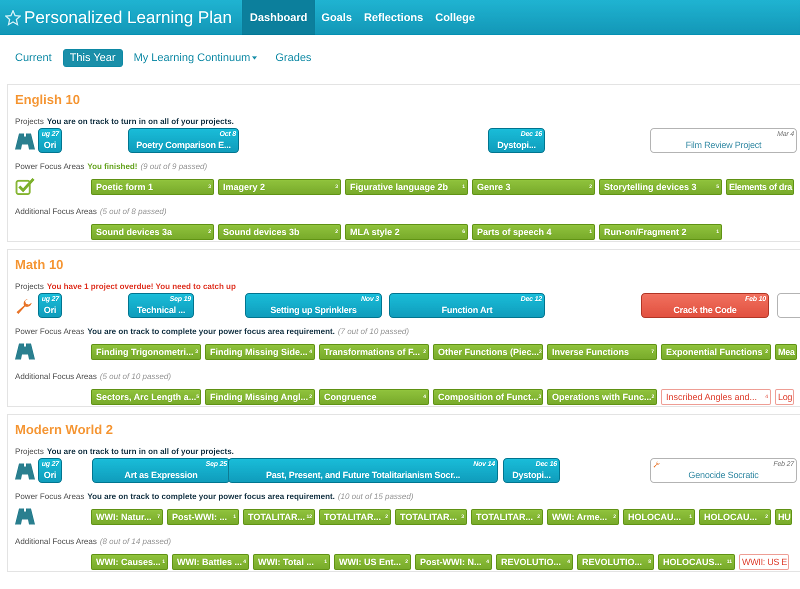 The height and width of the screenshot is (589, 800). I want to click on focus-area-tag: WWI: US Ent... $^{2}$, so click(372, 562).